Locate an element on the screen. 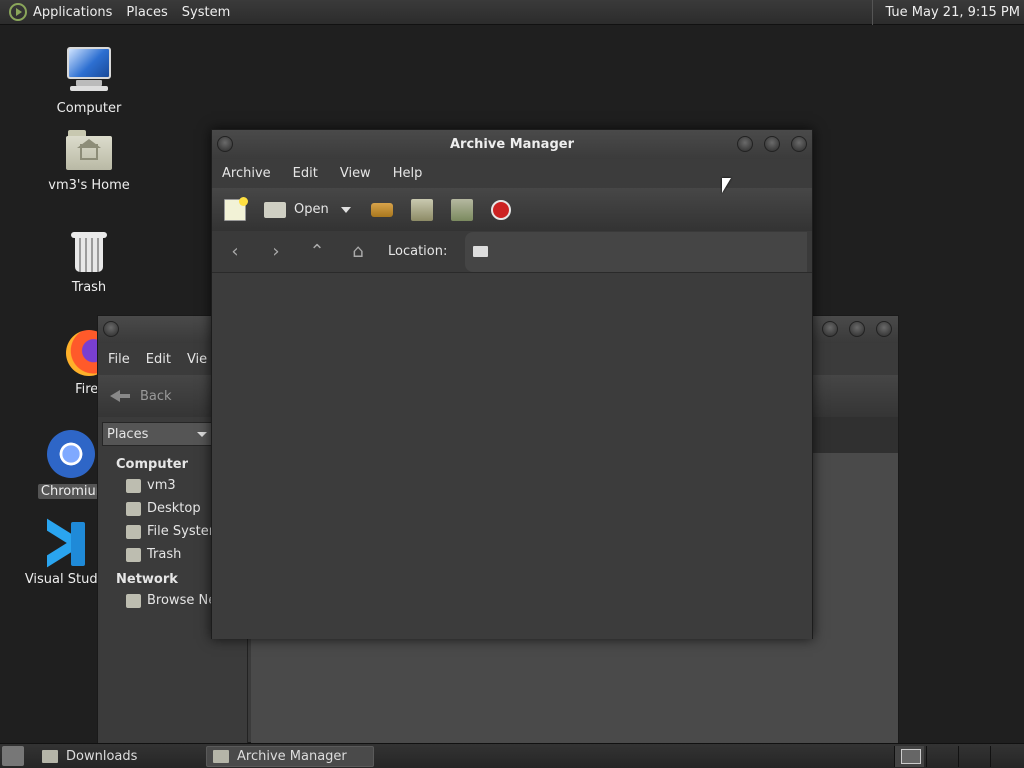 The image size is (1024, 768). help-menu: Help is located at coordinates (408, 173).